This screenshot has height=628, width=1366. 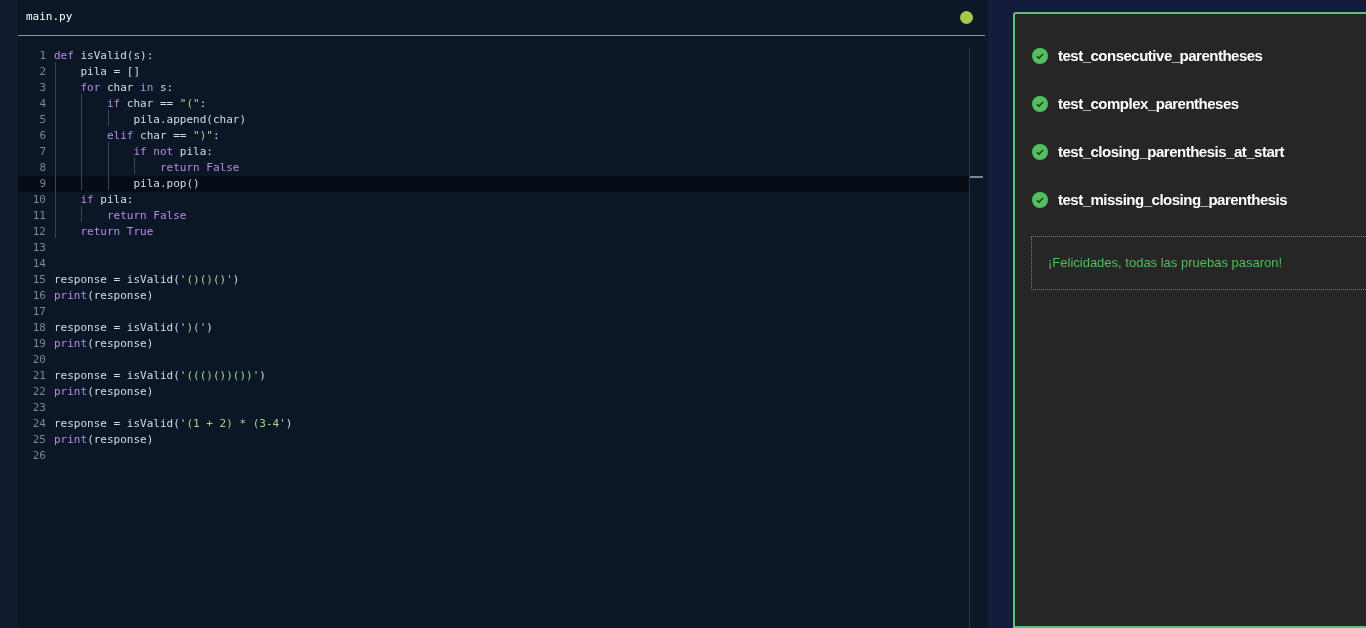 I want to click on code-line: if not pila:, so click(x=133, y=152).